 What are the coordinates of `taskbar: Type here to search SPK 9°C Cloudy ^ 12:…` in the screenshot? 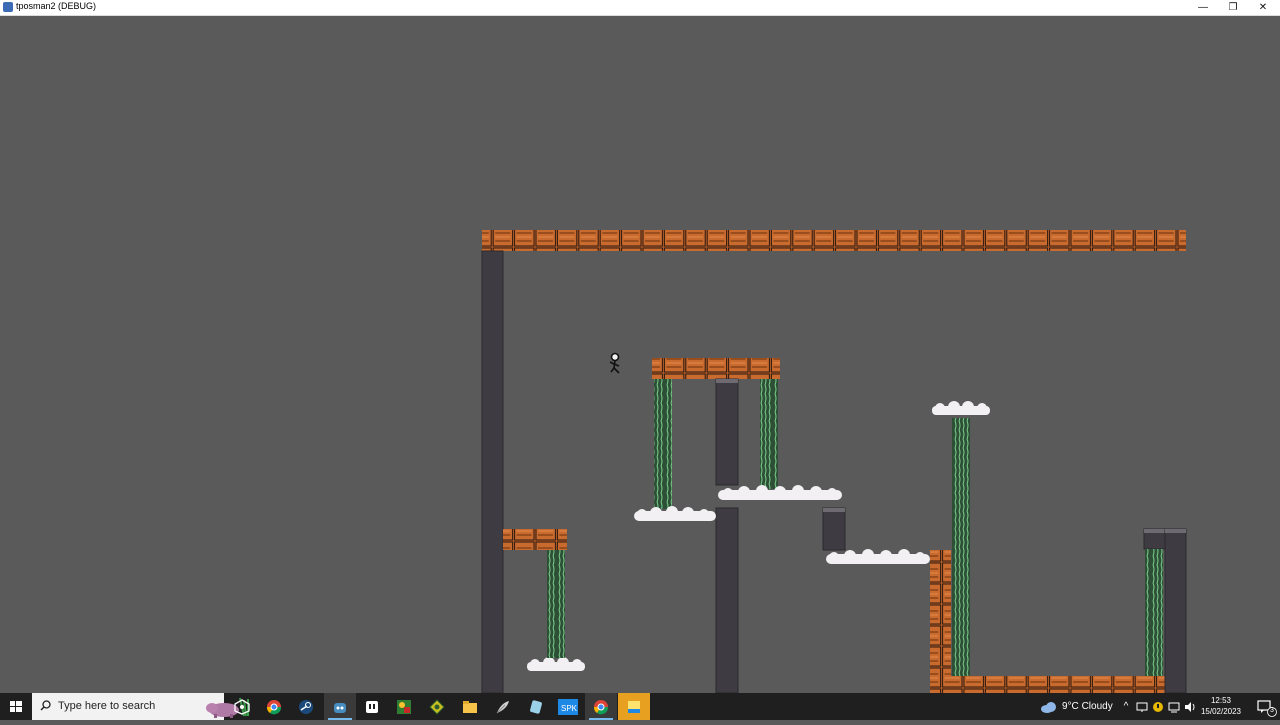 It's located at (640, 706).